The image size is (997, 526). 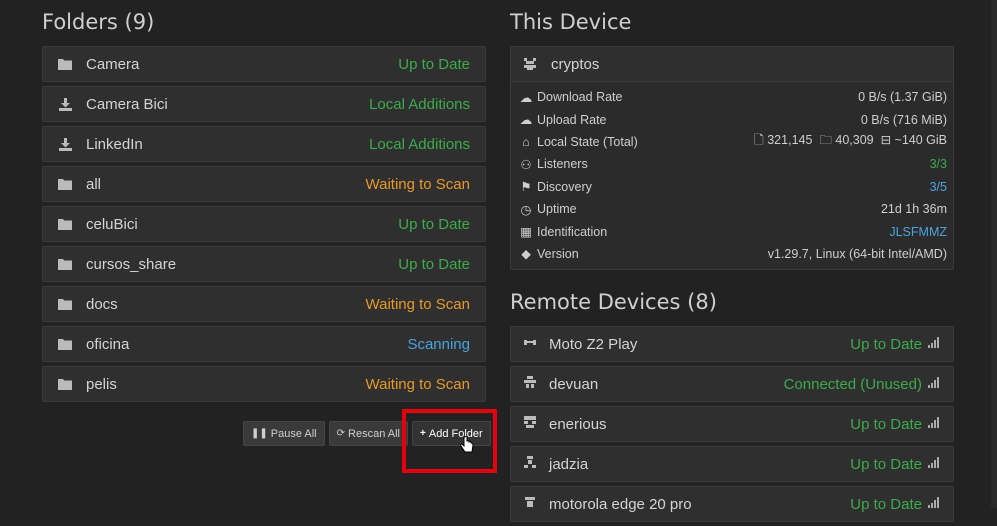 What do you see at coordinates (264, 384) in the screenshot?
I see `folder-row: pelis Waiting to Scan` at bounding box center [264, 384].